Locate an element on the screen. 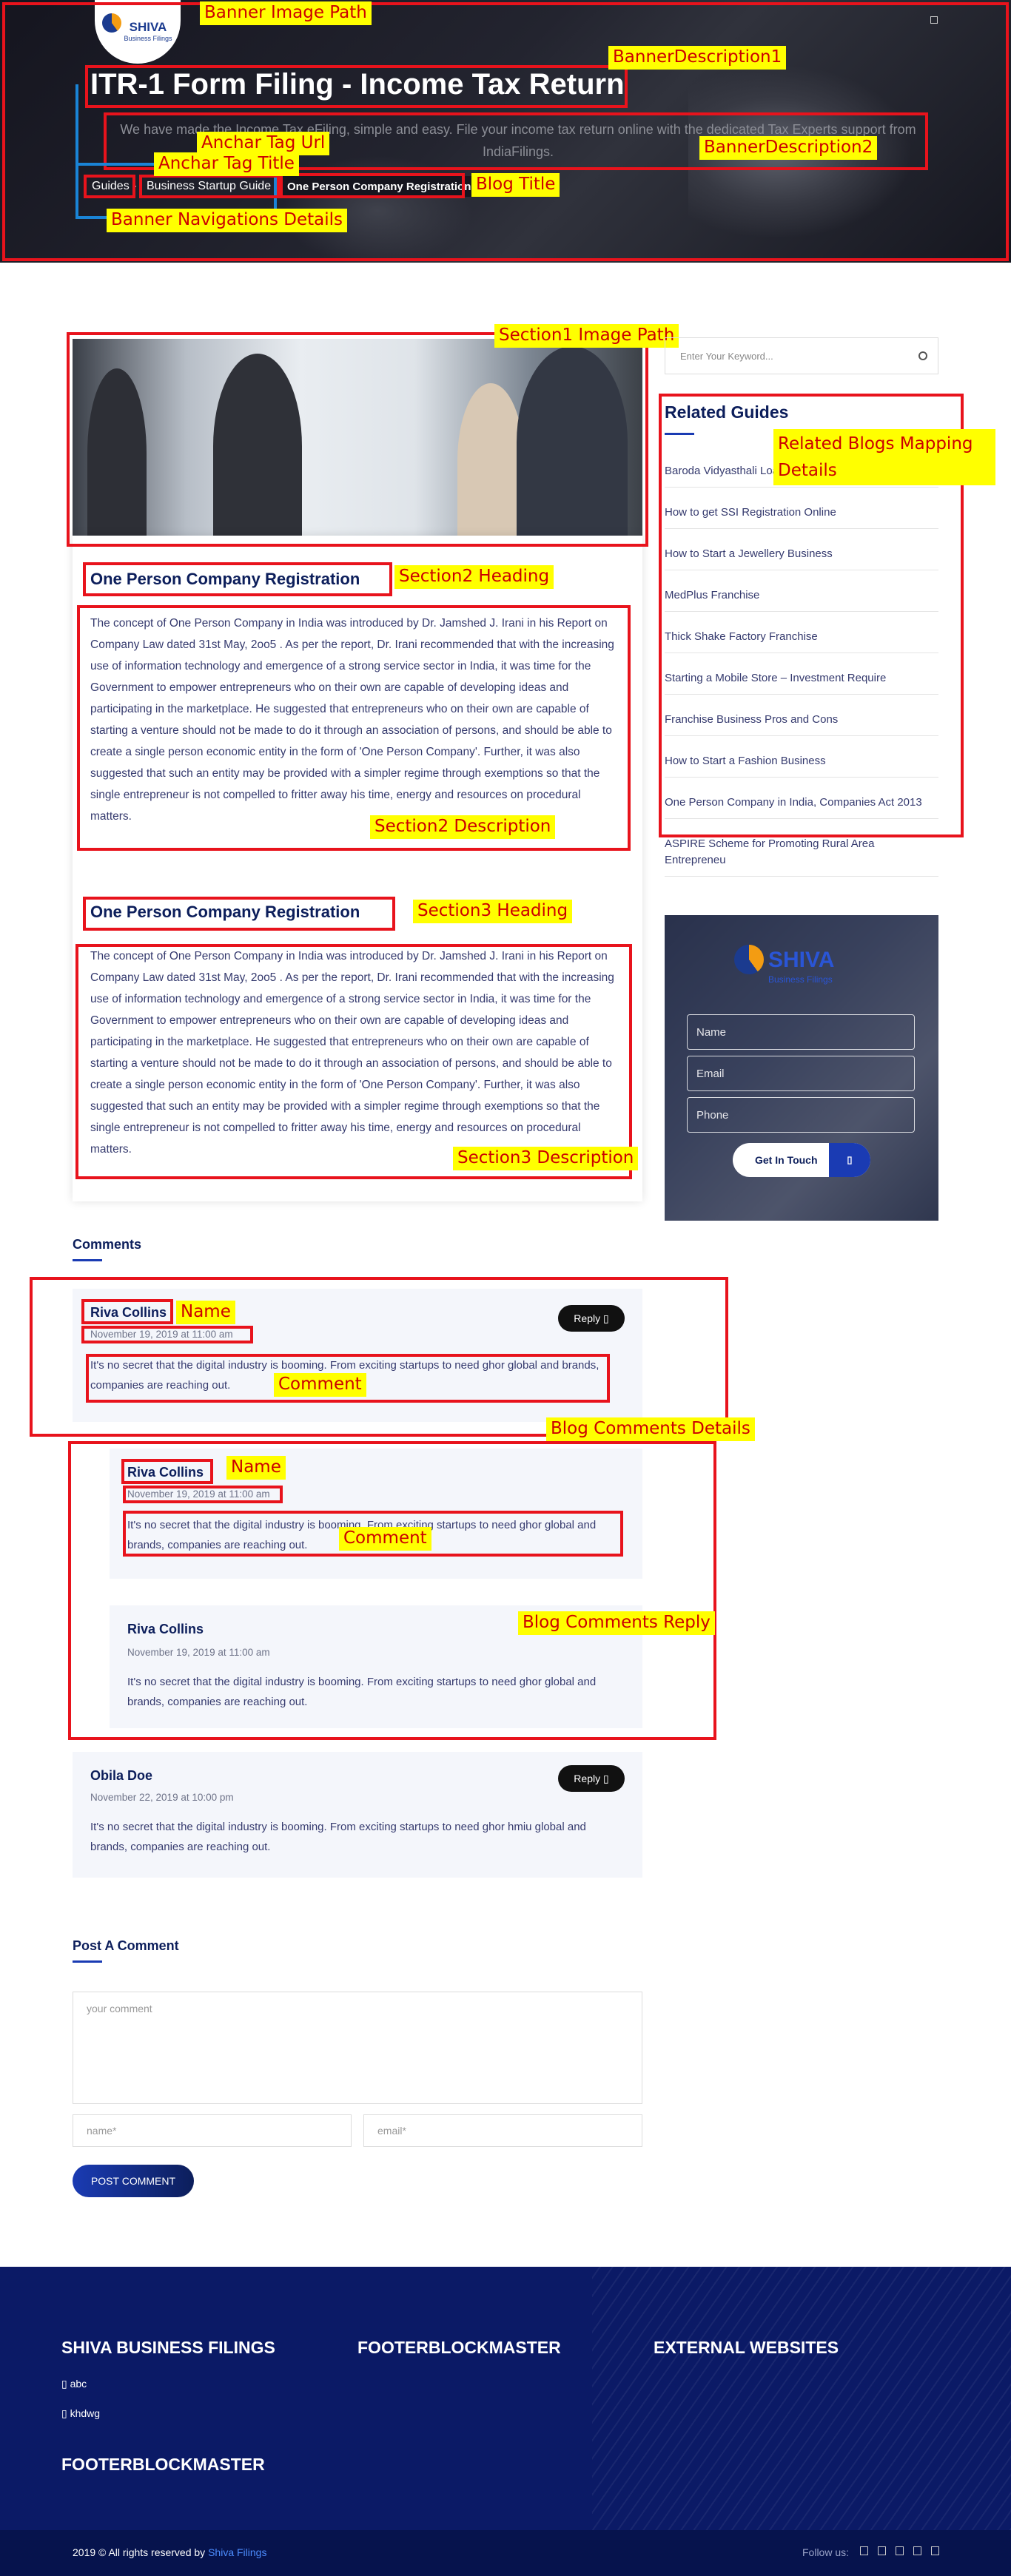 The height and width of the screenshot is (2576, 1011). footer-col2-title: FOOTERBLOCKMASTER is located at coordinates (459, 2347).